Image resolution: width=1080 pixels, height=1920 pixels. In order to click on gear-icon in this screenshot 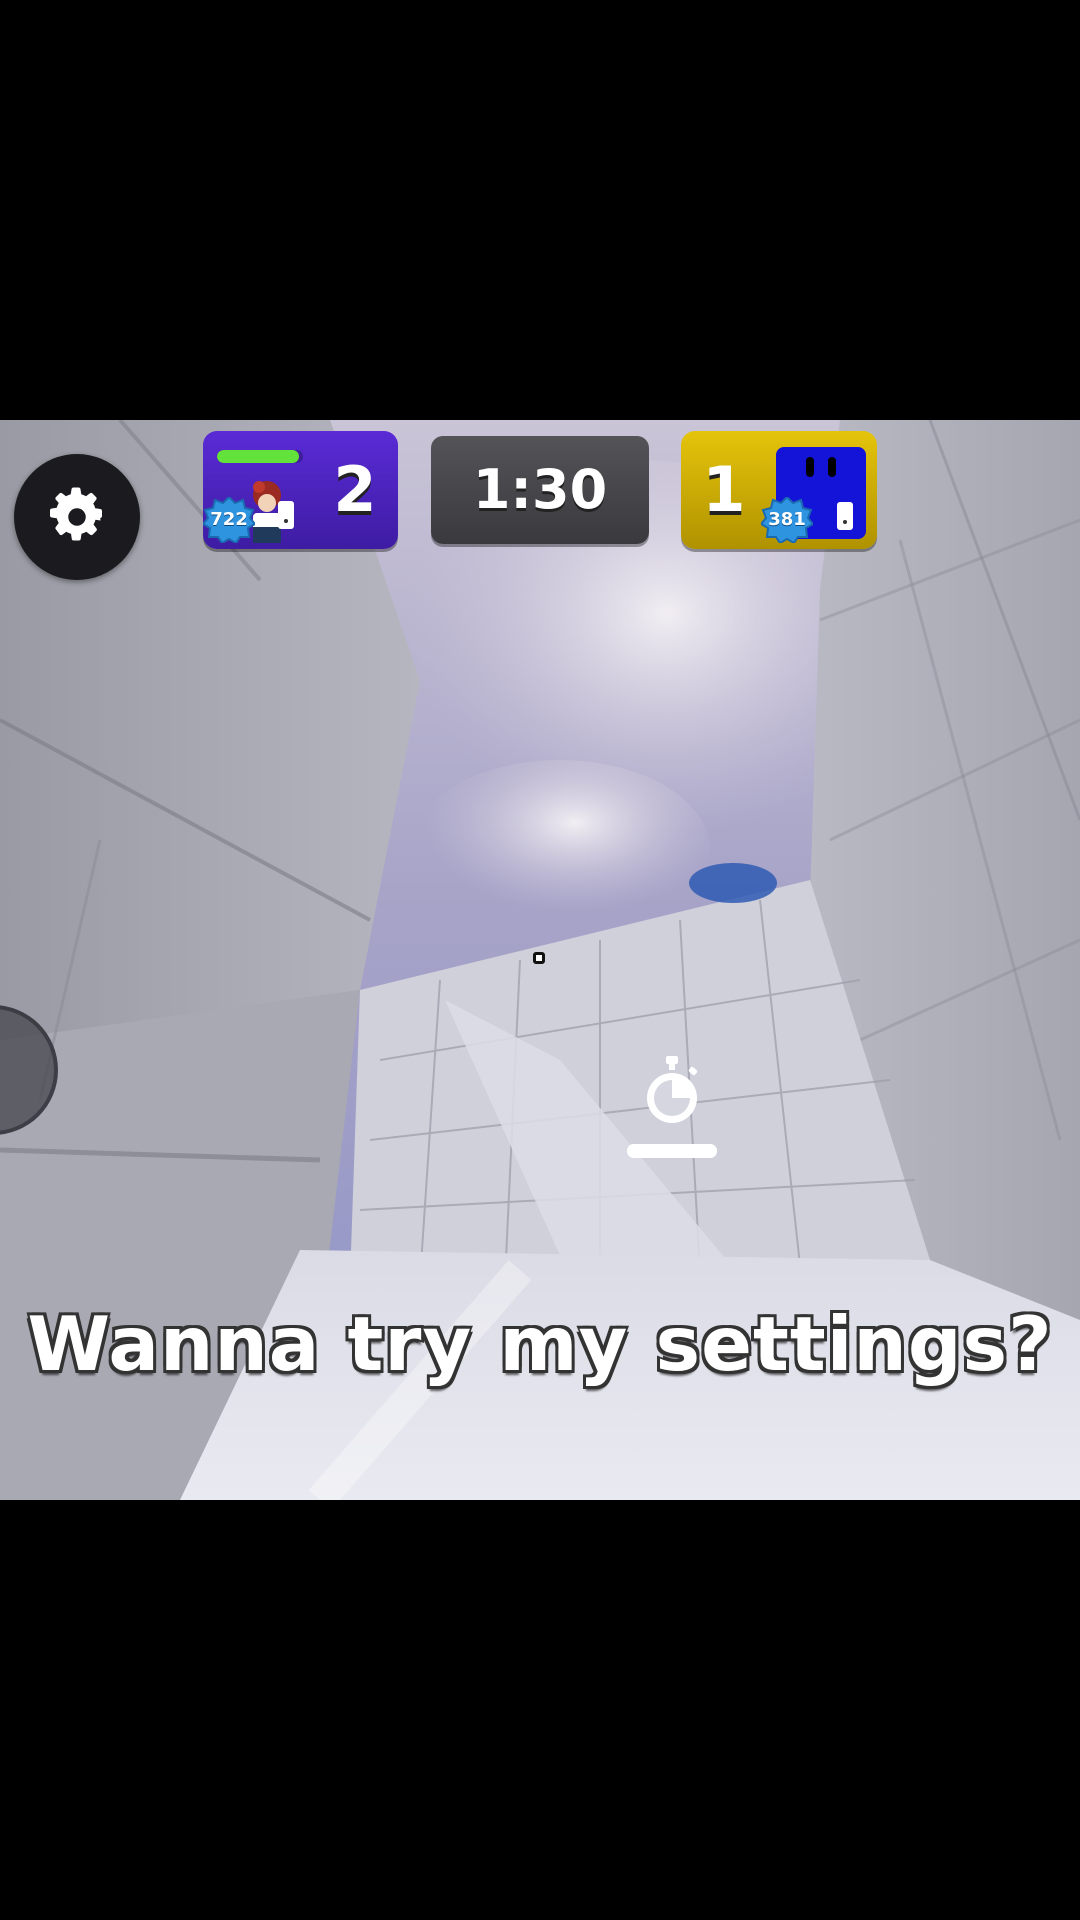, I will do `click(76, 514)`.